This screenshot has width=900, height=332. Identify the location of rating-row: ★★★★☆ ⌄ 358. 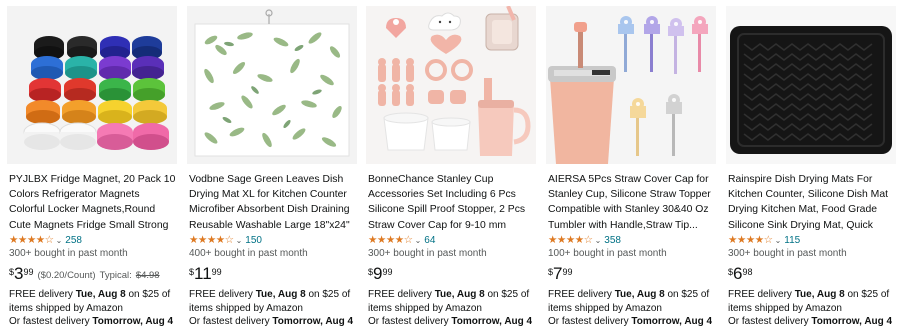
(584, 240).